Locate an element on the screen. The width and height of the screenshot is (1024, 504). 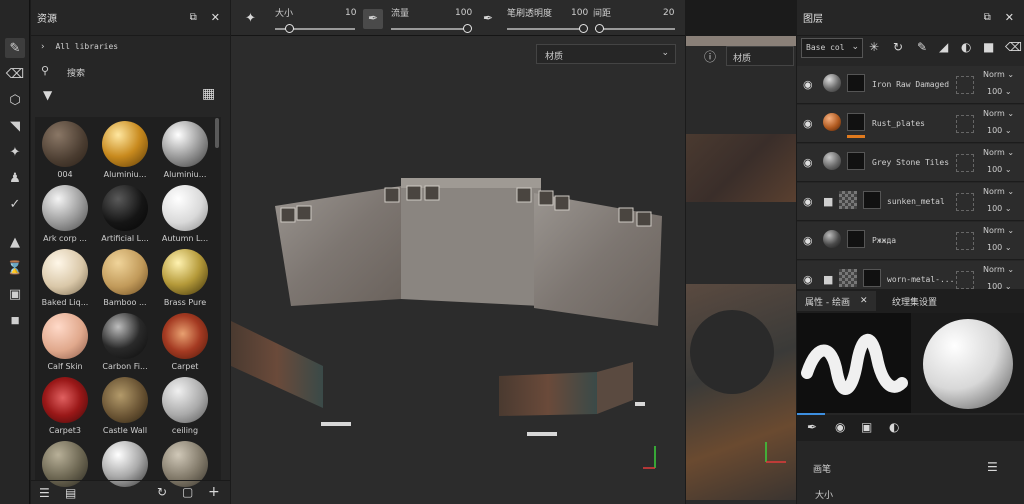
filter-icon: ▼ is located at coordinates (47, 95).